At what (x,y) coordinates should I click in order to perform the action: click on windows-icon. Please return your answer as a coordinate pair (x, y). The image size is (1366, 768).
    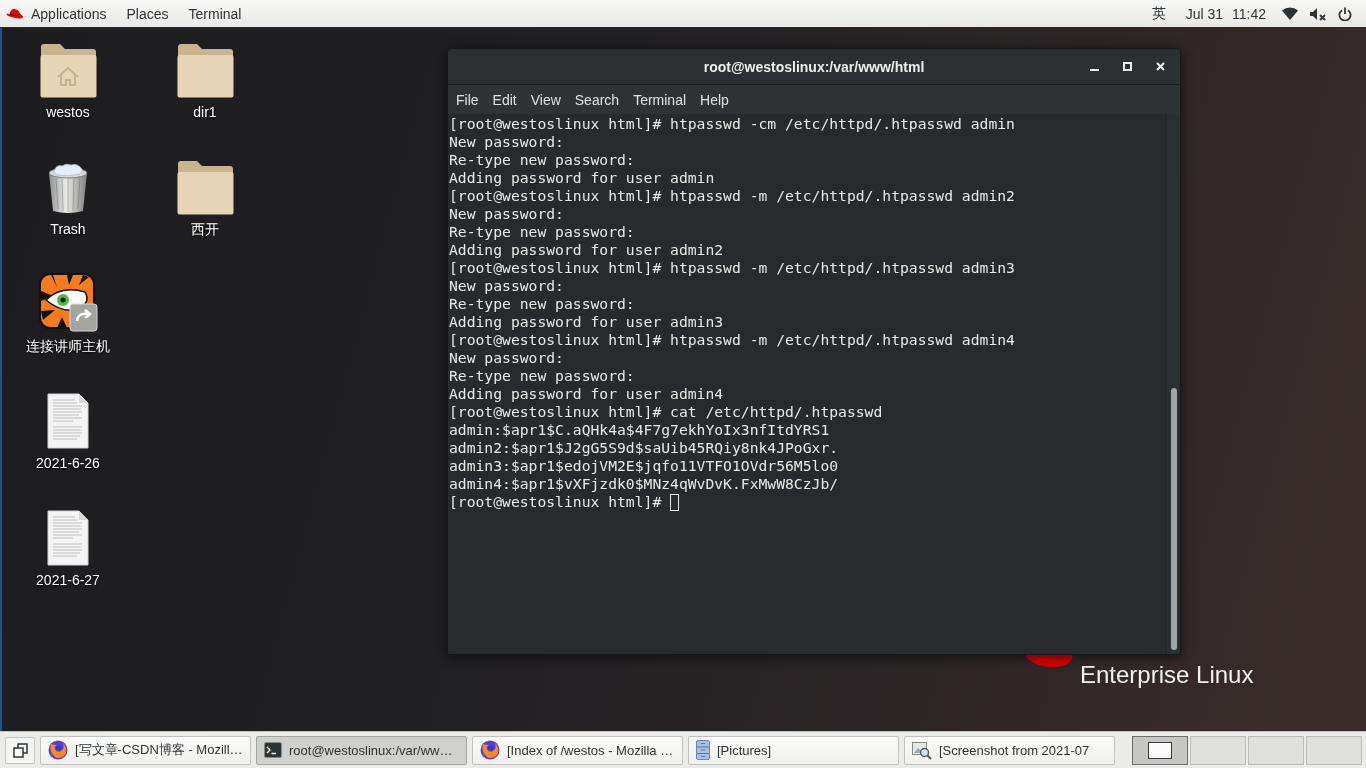
    Looking at the image, I should click on (20, 750).